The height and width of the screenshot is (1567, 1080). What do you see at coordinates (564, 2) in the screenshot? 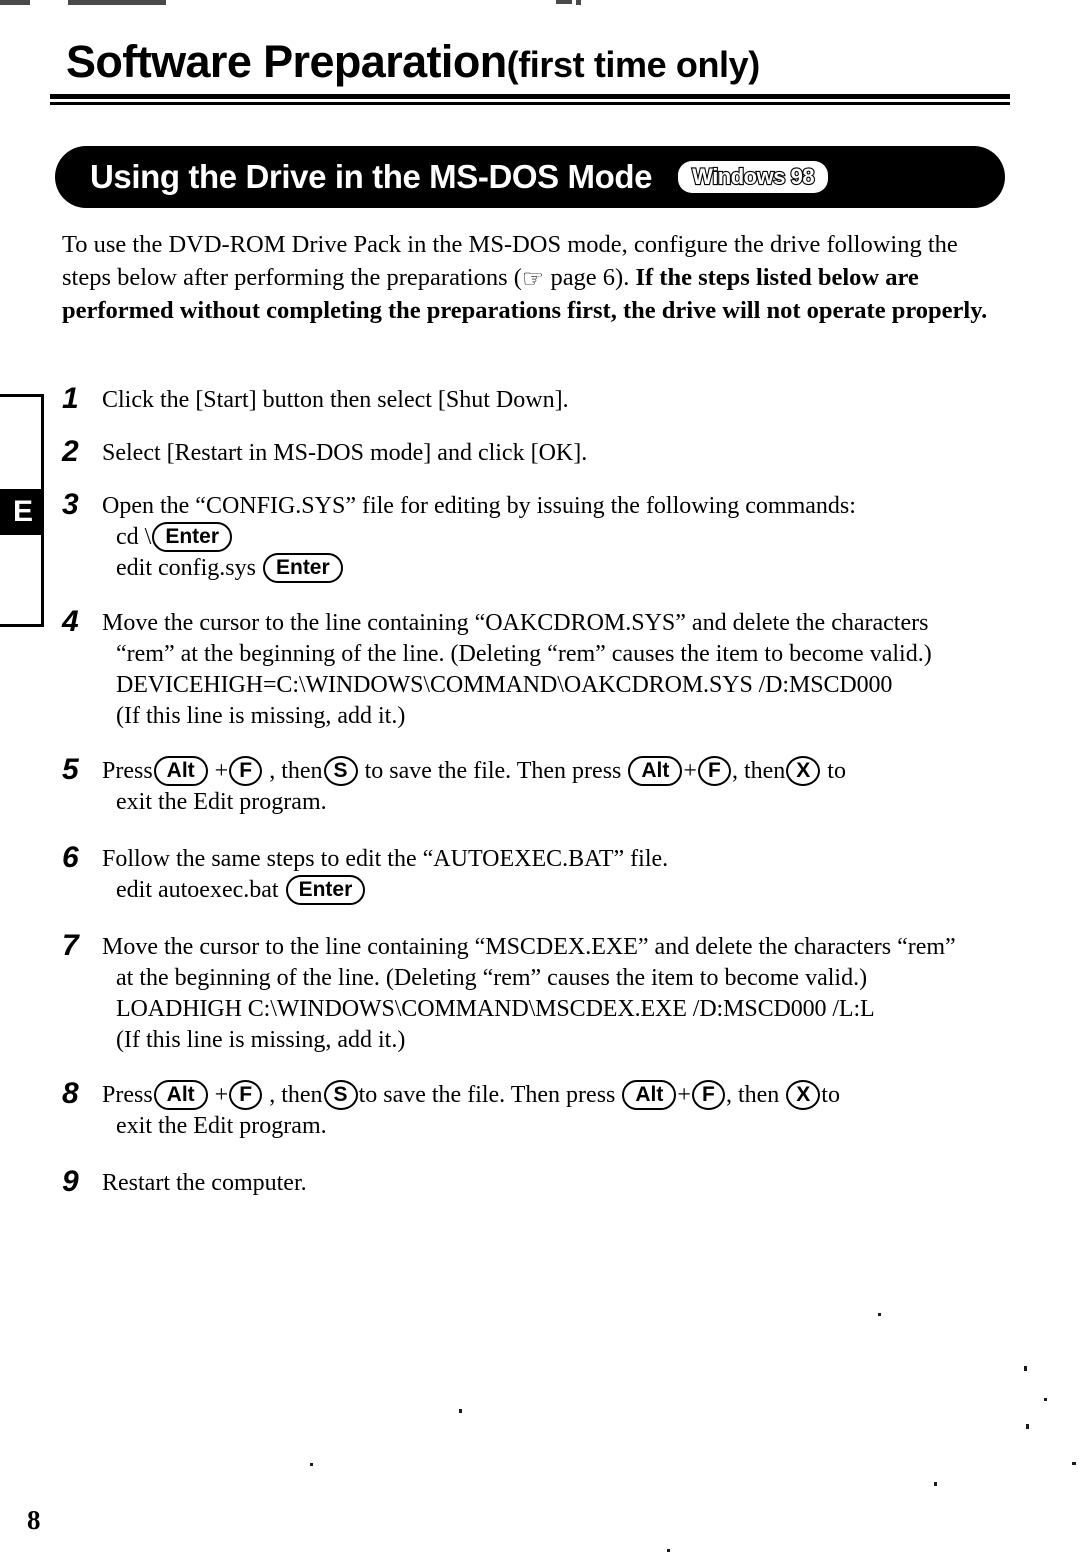
I see `scan-artifact-top-right` at bounding box center [564, 2].